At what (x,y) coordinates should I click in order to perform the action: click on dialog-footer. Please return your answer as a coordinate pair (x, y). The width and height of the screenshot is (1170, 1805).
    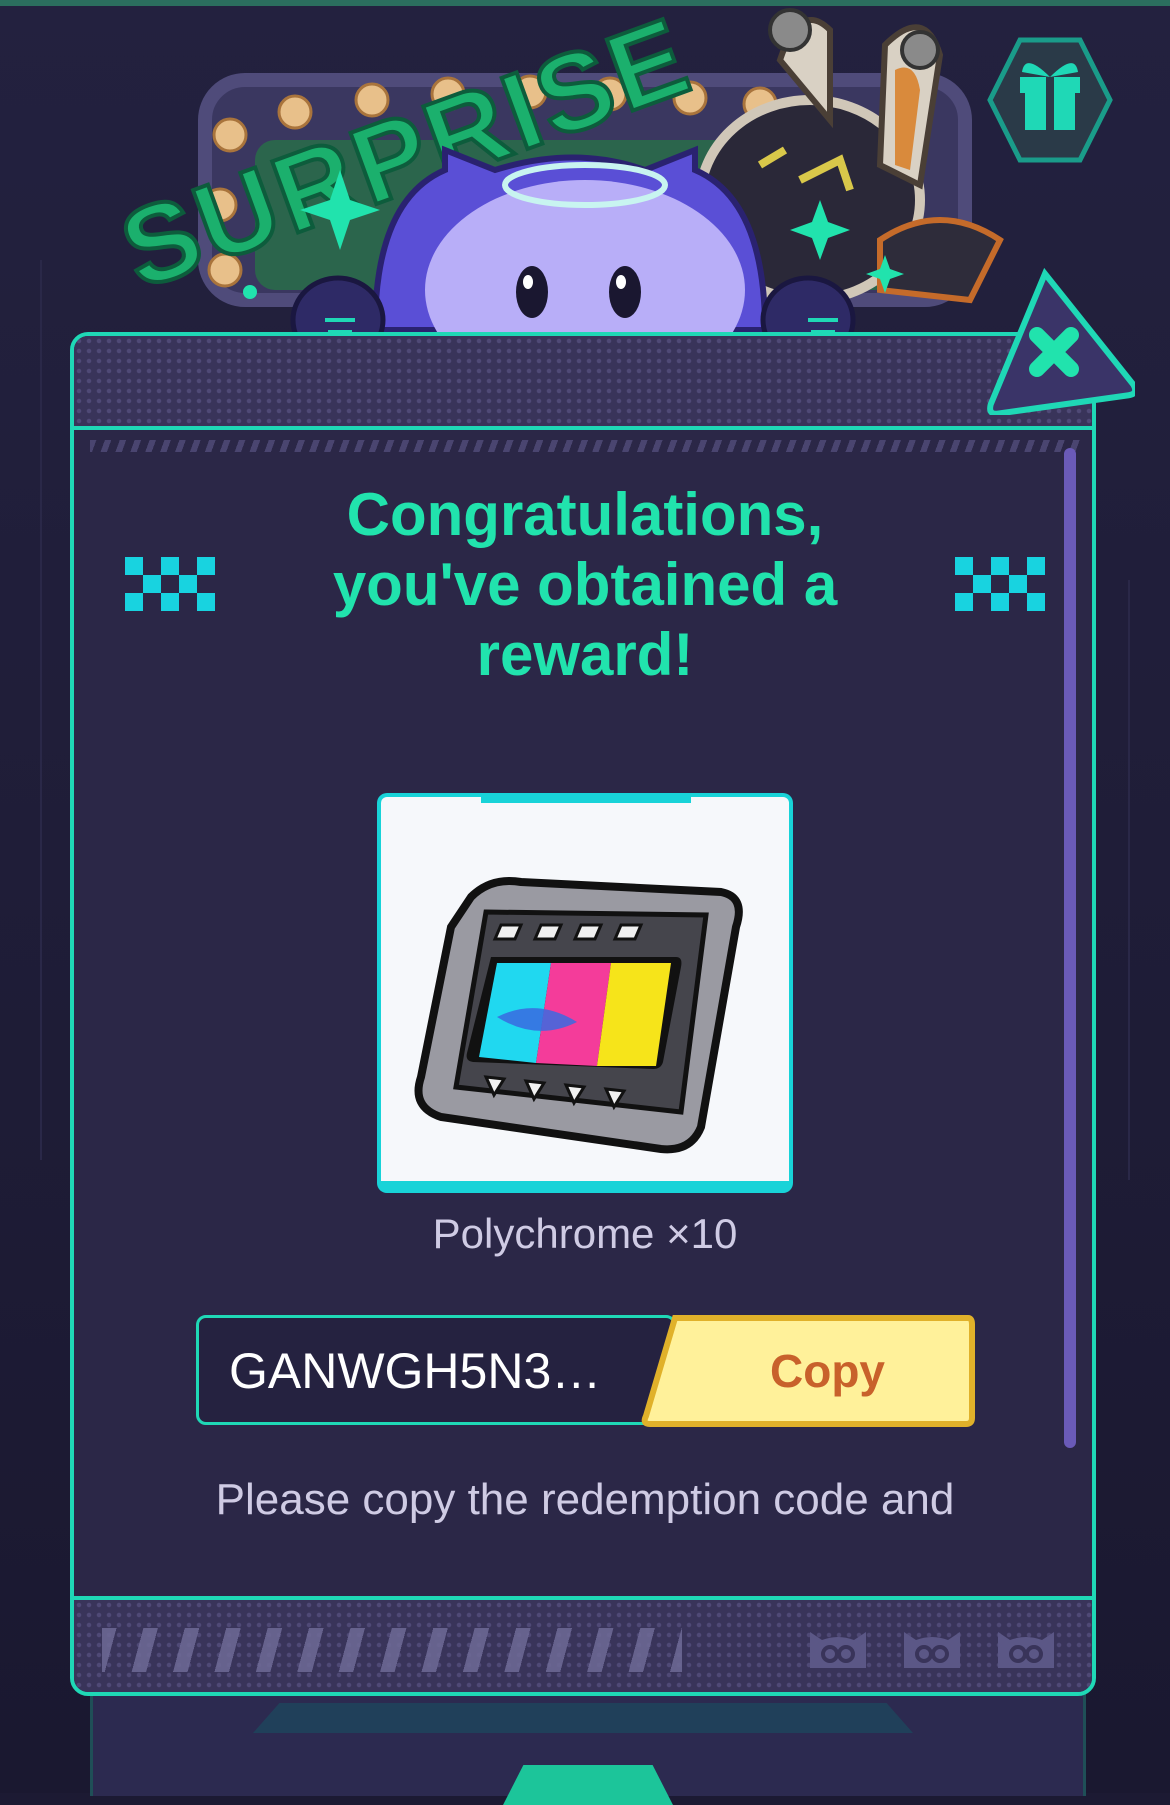
    Looking at the image, I should click on (583, 1644).